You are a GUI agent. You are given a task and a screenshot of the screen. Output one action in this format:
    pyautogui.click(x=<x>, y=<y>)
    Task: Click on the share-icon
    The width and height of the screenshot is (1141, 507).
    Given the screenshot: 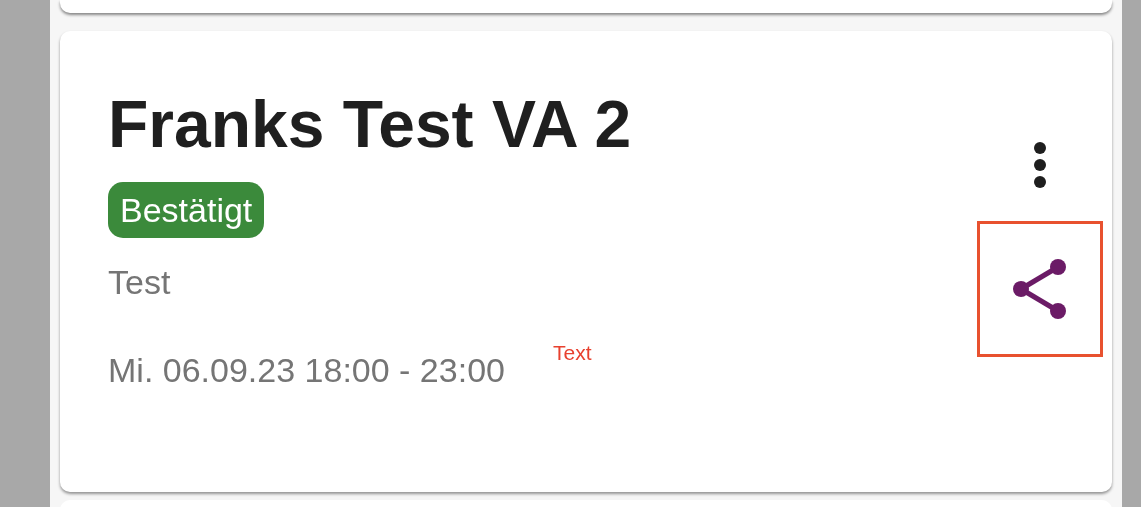 What is the action you would take?
    pyautogui.click(x=1040, y=289)
    